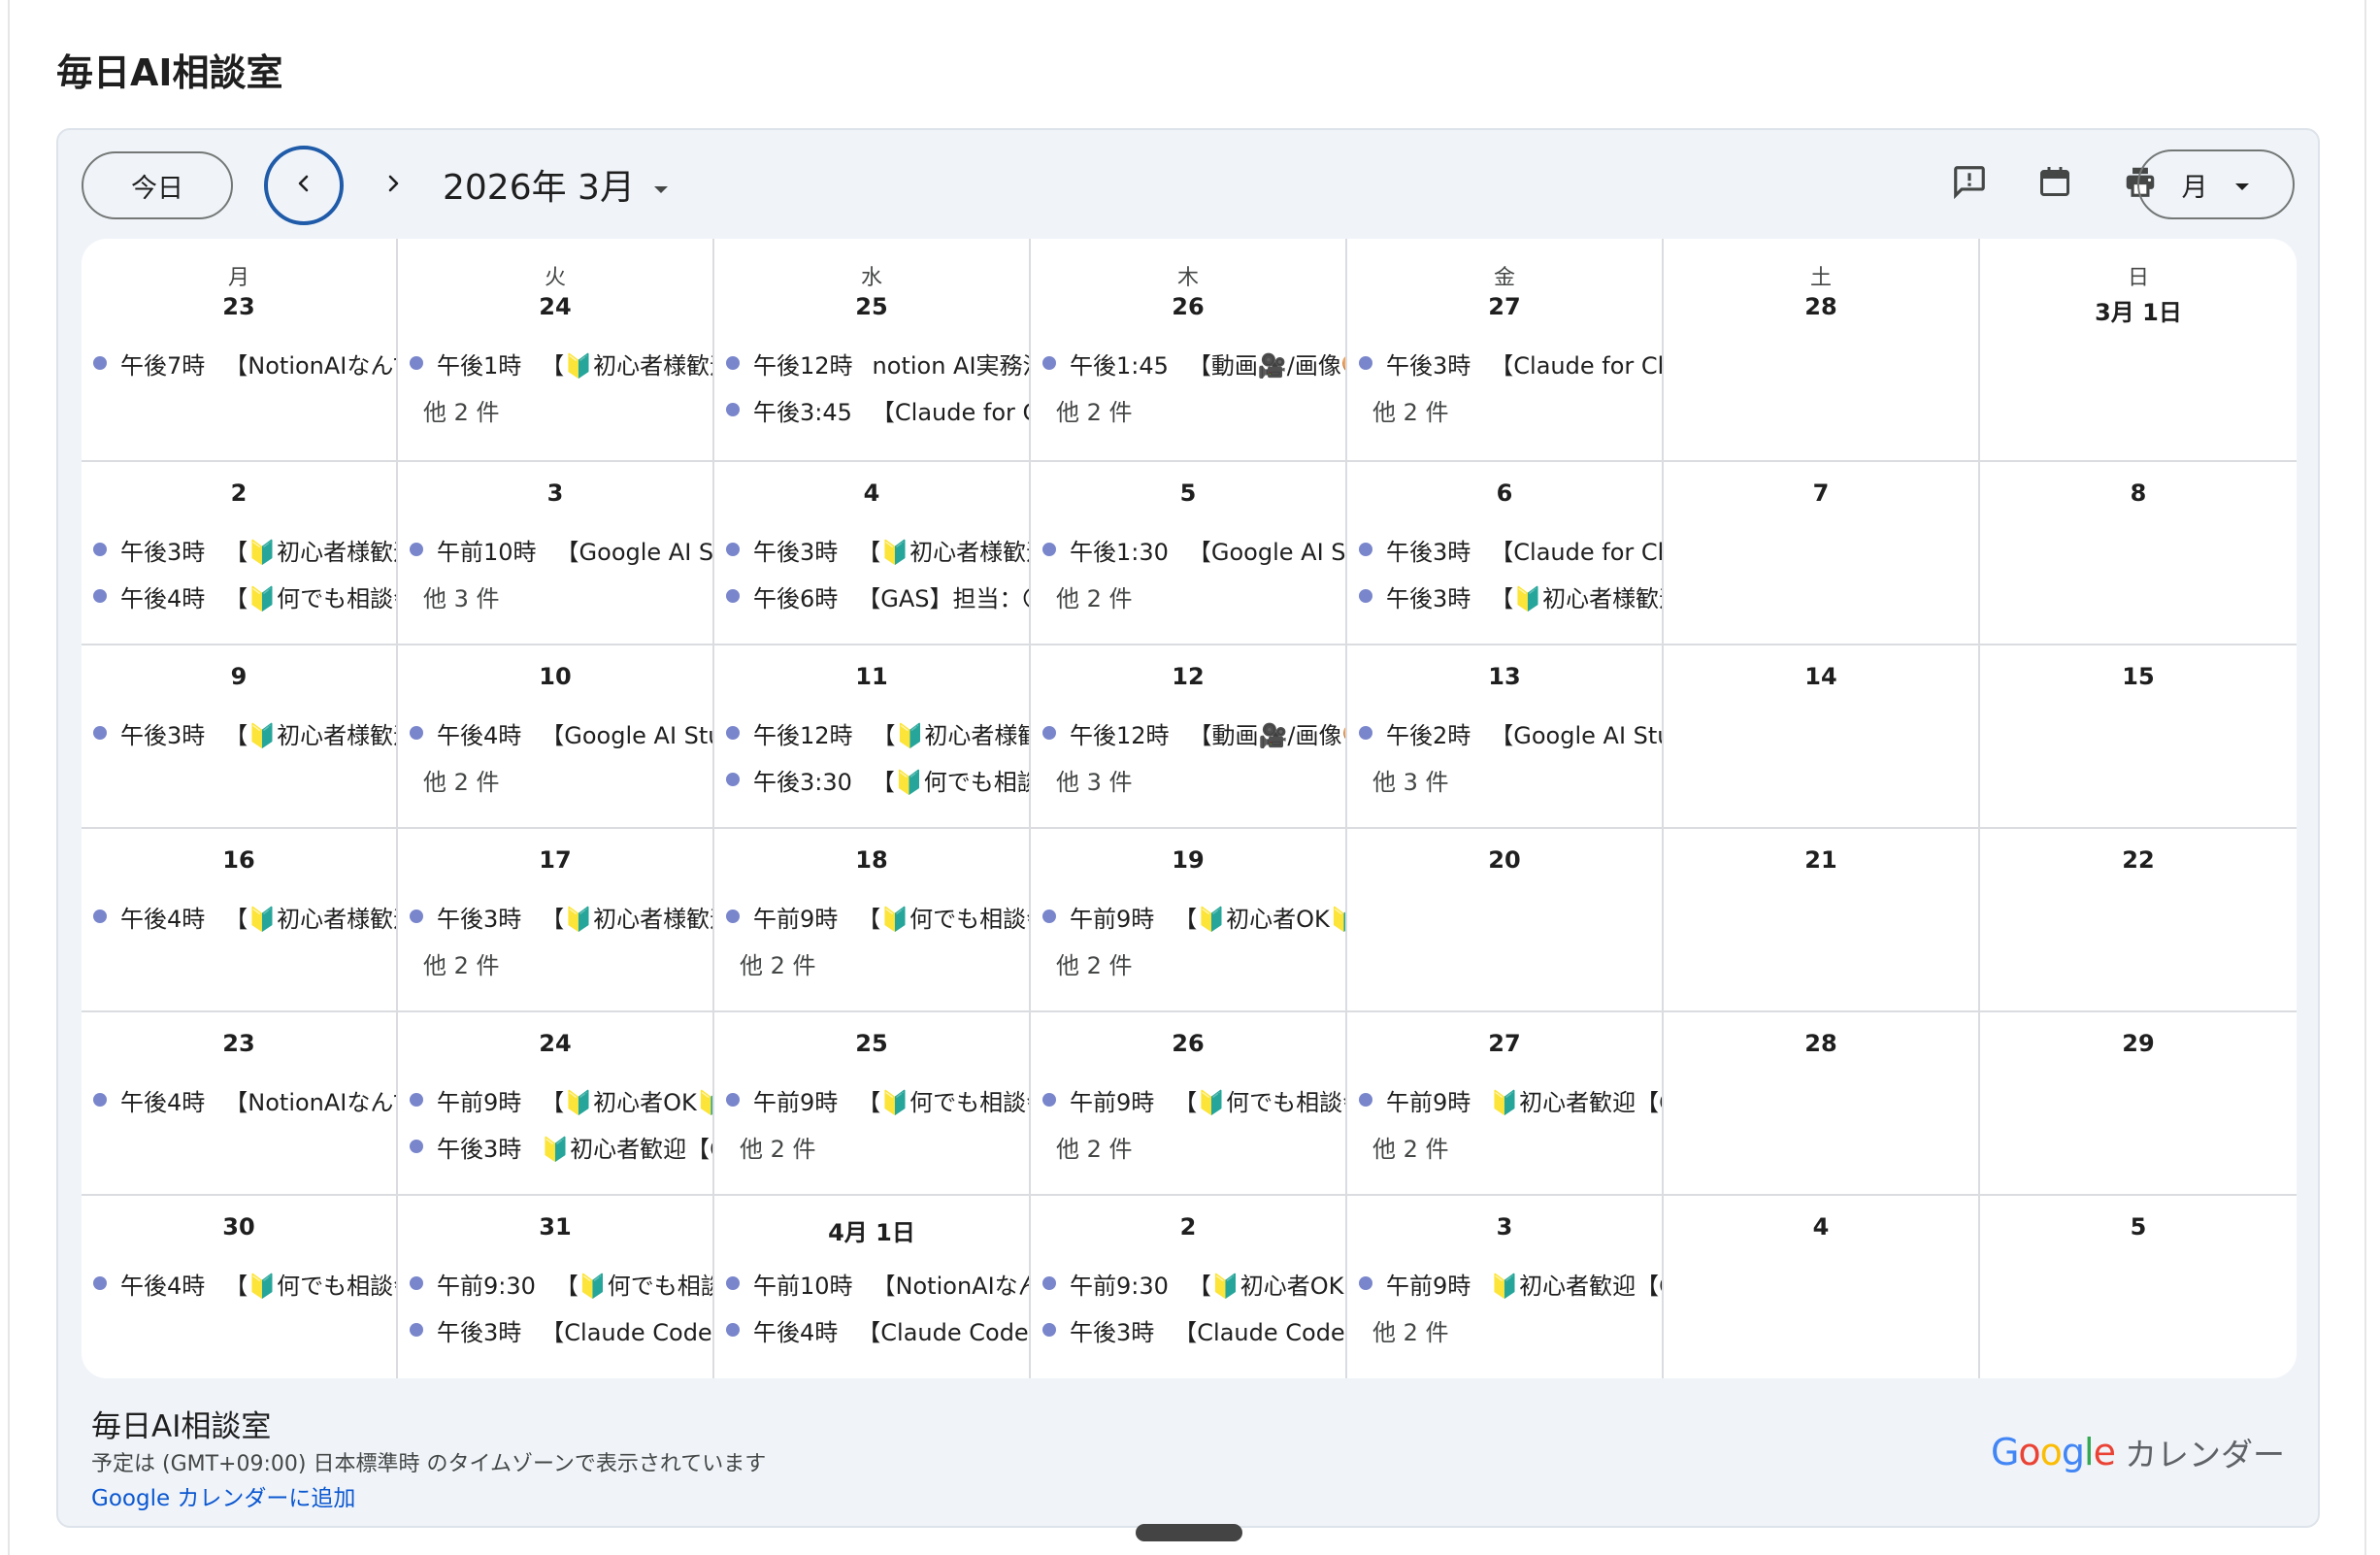  Describe the element at coordinates (1193, 733) in the screenshot. I see `event-chip: 午後12時【動画🎥/画像🎨】` at that location.